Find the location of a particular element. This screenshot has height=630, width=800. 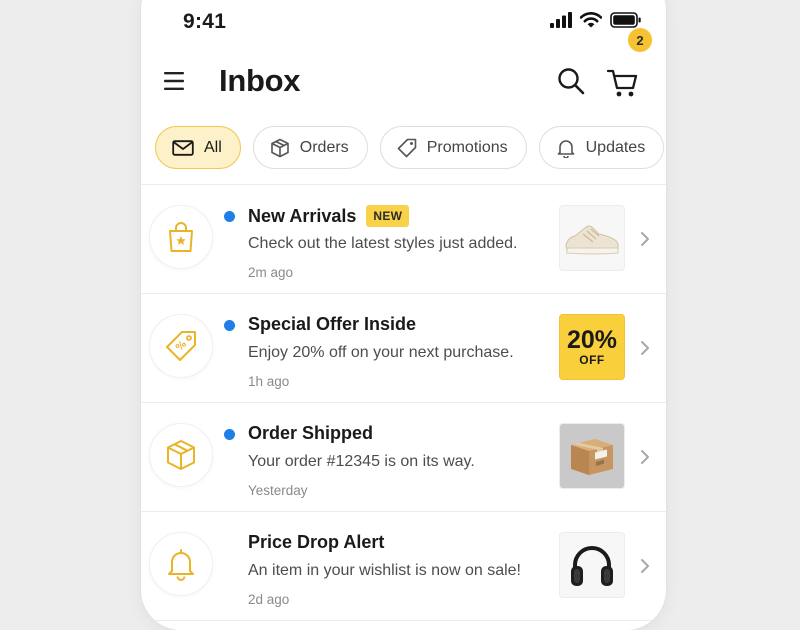

message-time: Yesterday is located at coordinates (278, 490).